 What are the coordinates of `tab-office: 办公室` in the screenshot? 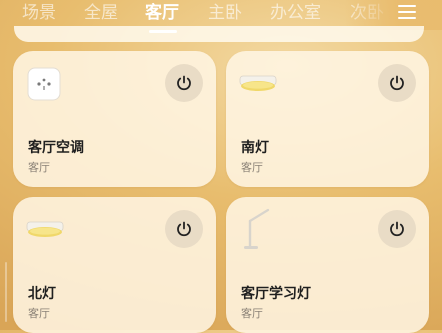 It's located at (295, 13).